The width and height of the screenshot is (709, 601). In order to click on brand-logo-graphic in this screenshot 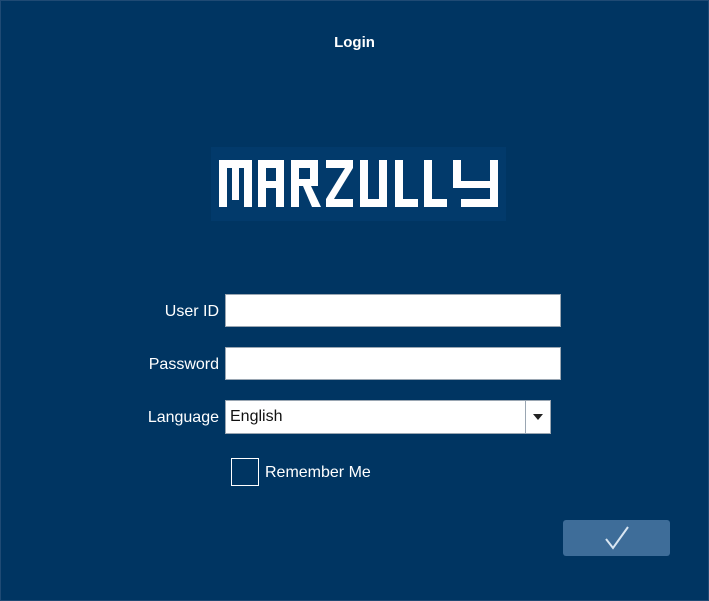, I will do `click(358, 183)`.